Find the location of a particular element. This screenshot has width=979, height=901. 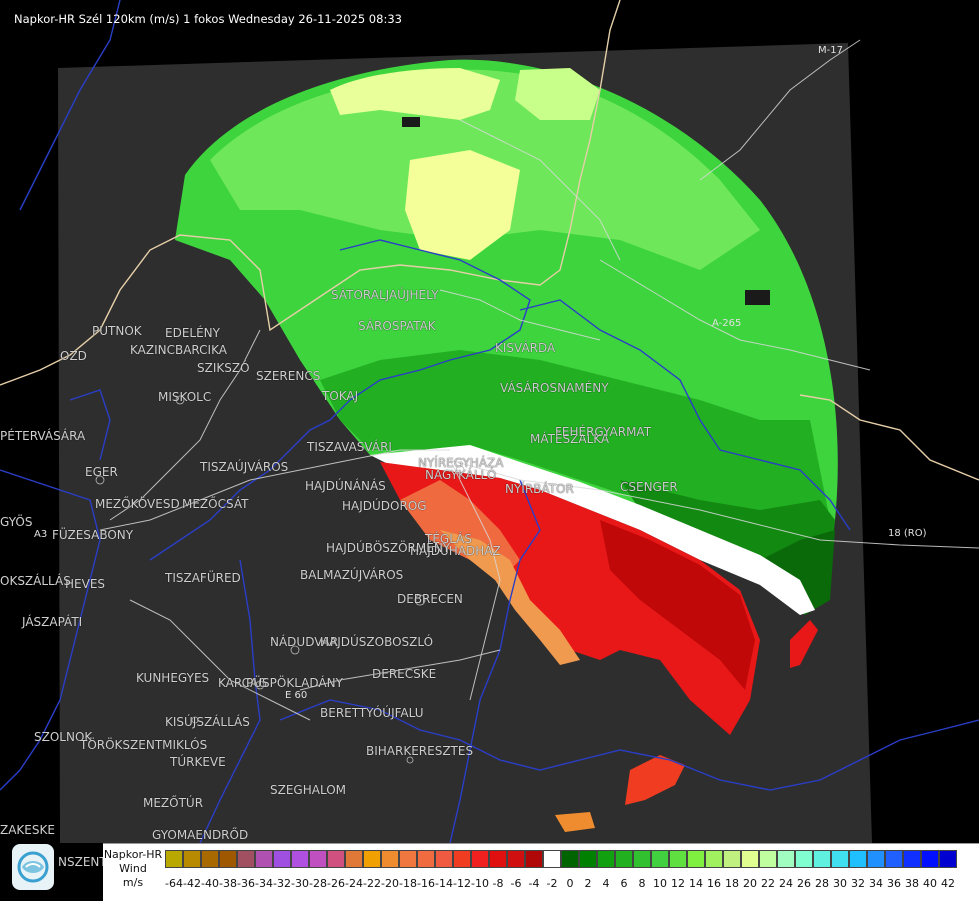

town-label: BALMAZÚJVÁROS is located at coordinates (352, 575).